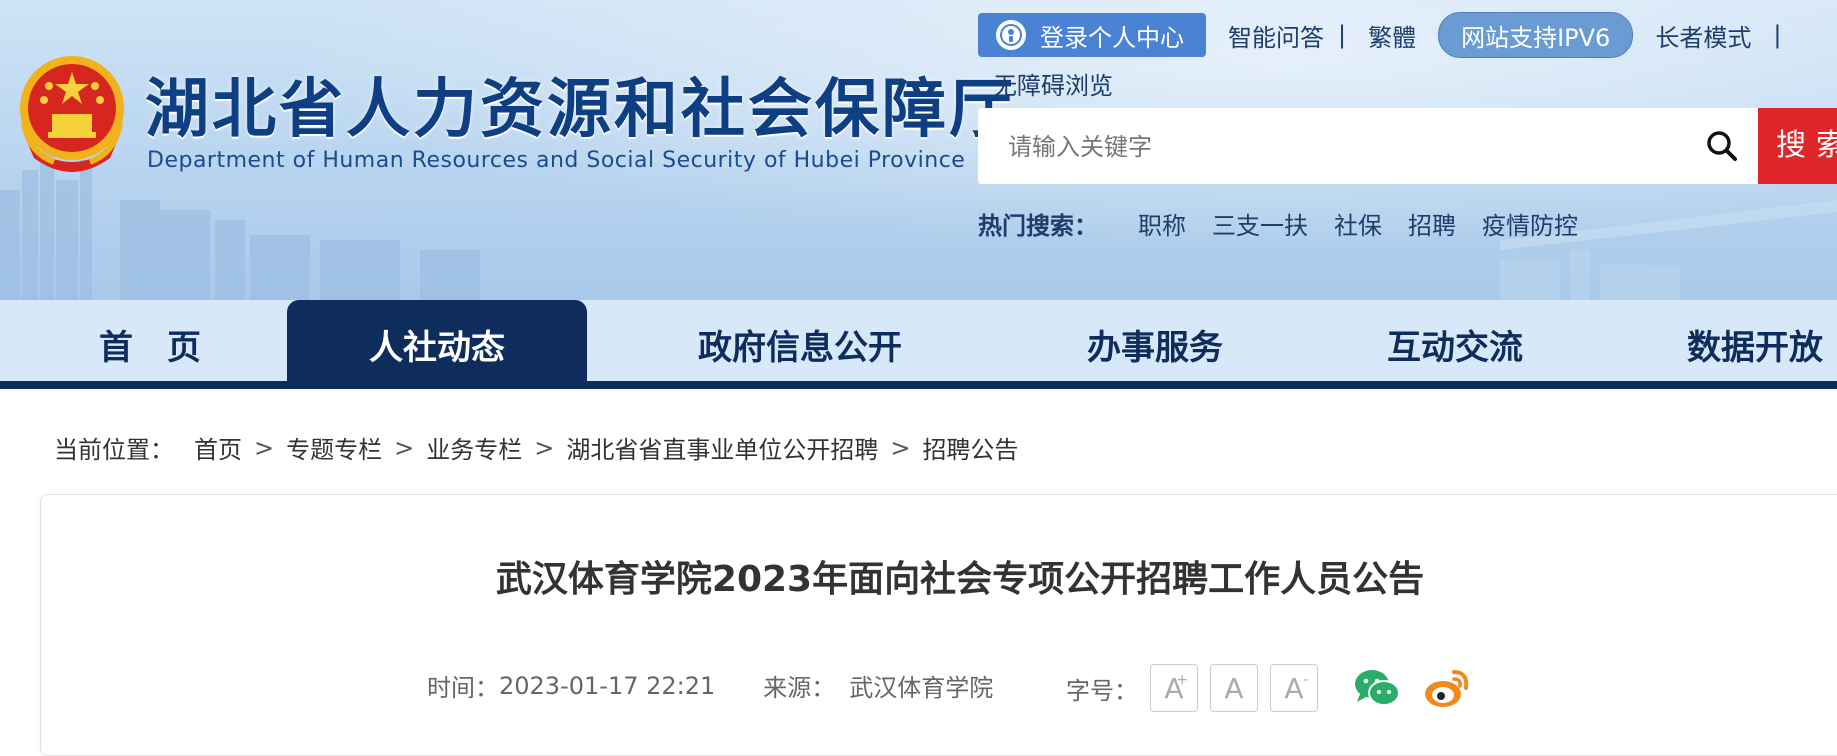  What do you see at coordinates (218, 447) in the screenshot?
I see `breadcrumb-home: 首页` at bounding box center [218, 447].